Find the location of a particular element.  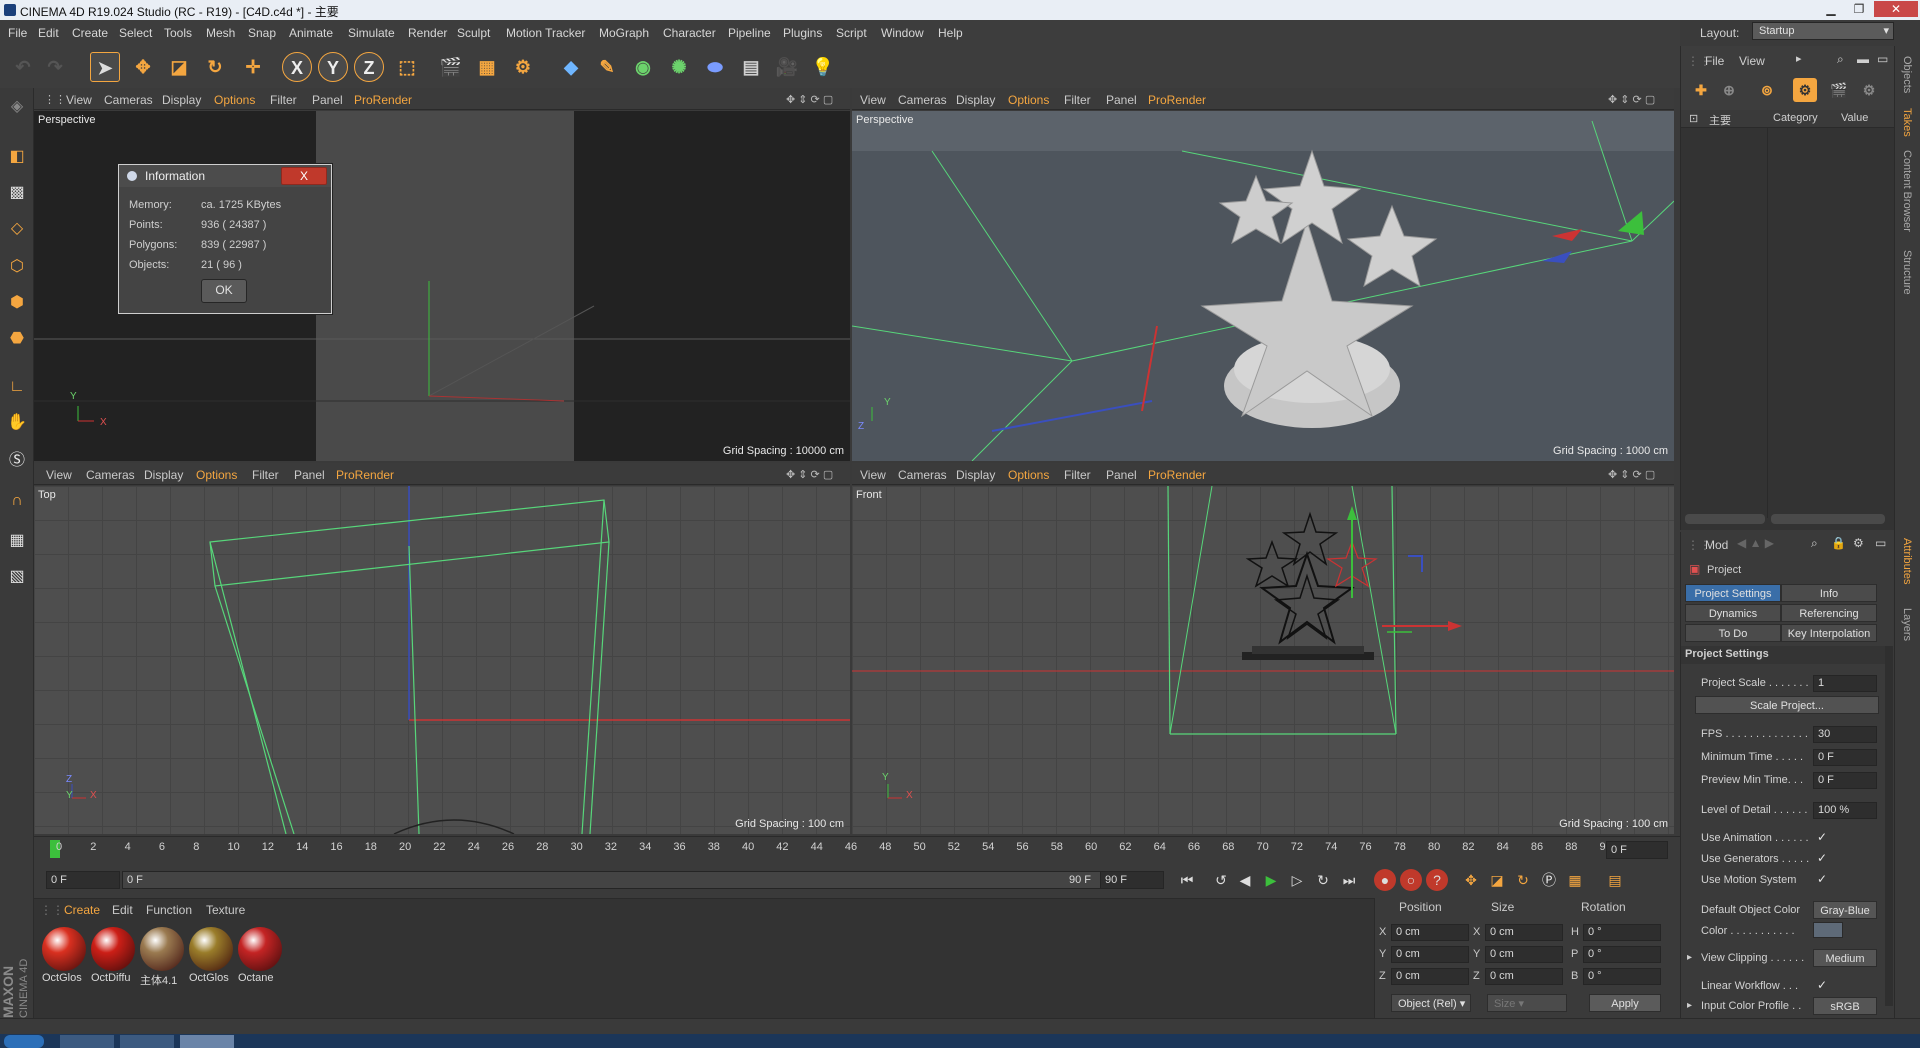

field-level-of-detail: 100 % is located at coordinates (1845, 810).